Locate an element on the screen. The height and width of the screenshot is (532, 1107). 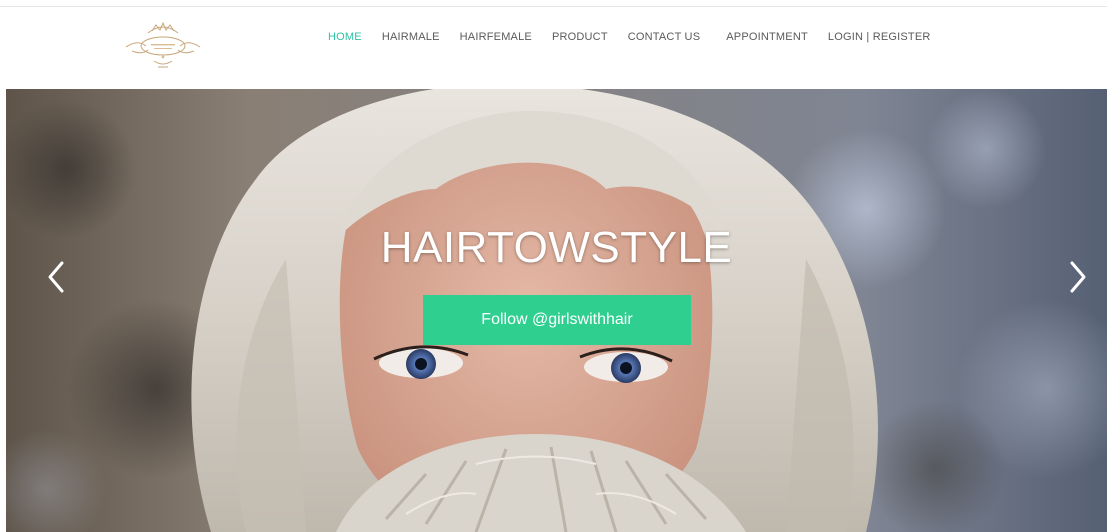
nav-item-appointment: APPOINTMENT is located at coordinates (767, 37).